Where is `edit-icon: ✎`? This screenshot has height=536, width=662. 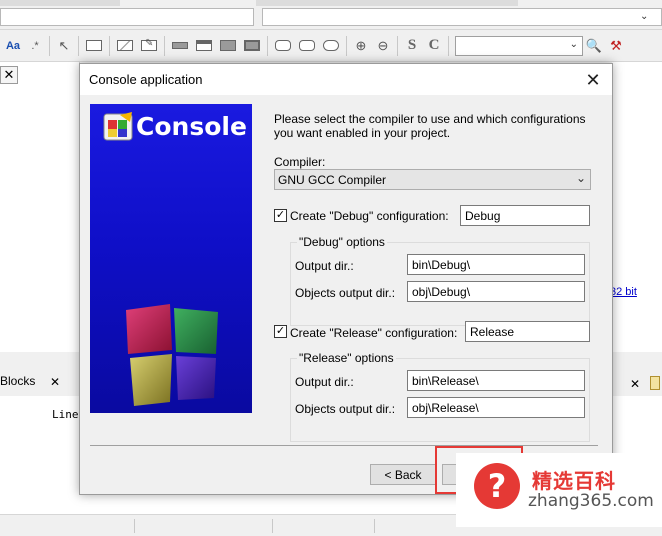
edit-icon: ✎ is located at coordinates (149, 46).